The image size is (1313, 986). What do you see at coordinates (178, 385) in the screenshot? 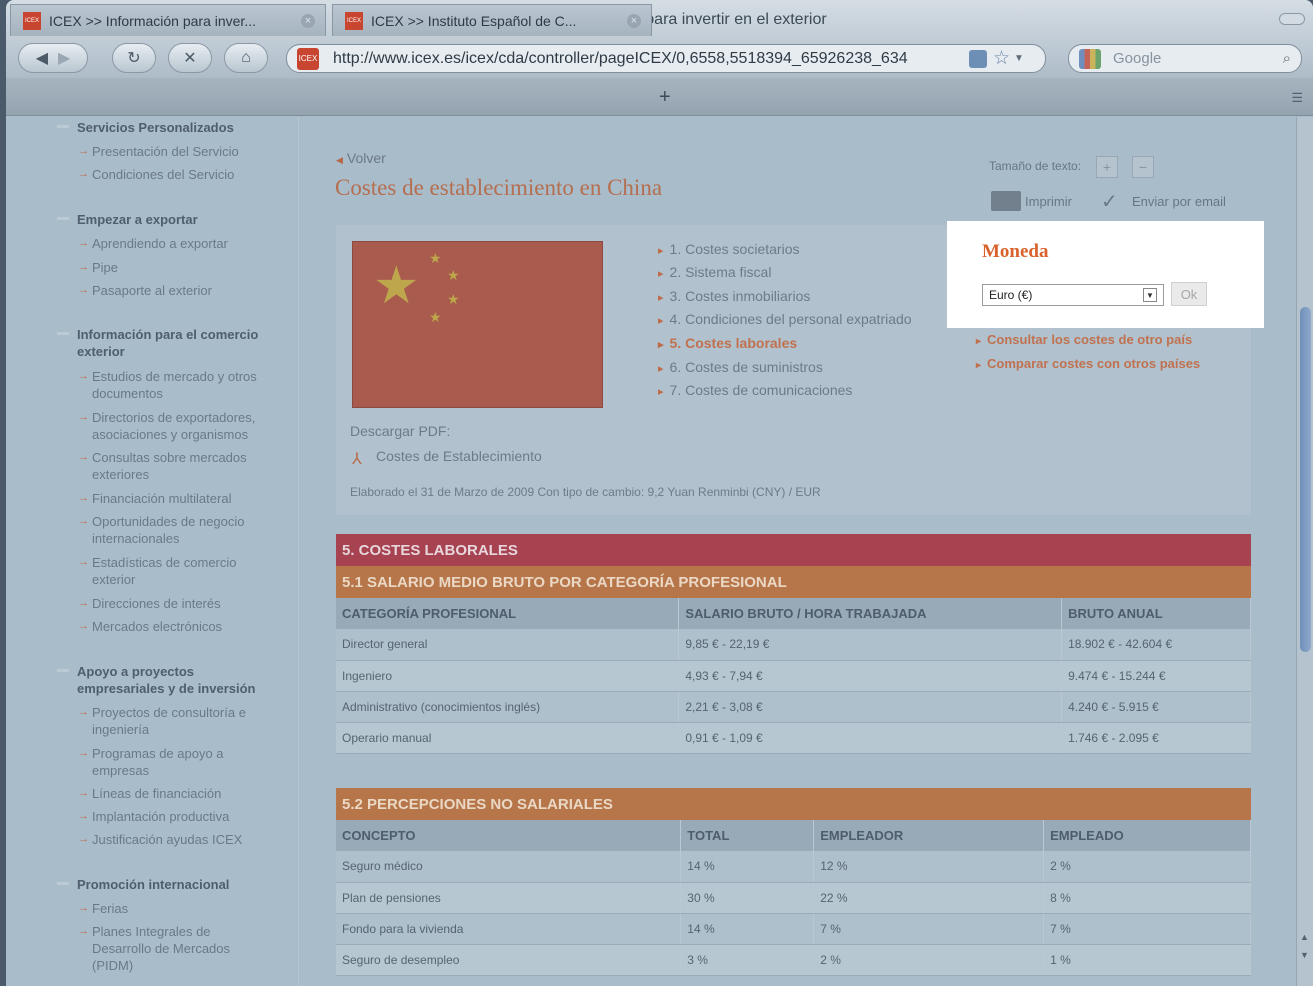
I see `sidebar-item: Estudios de mercado y otros documentos` at bounding box center [178, 385].